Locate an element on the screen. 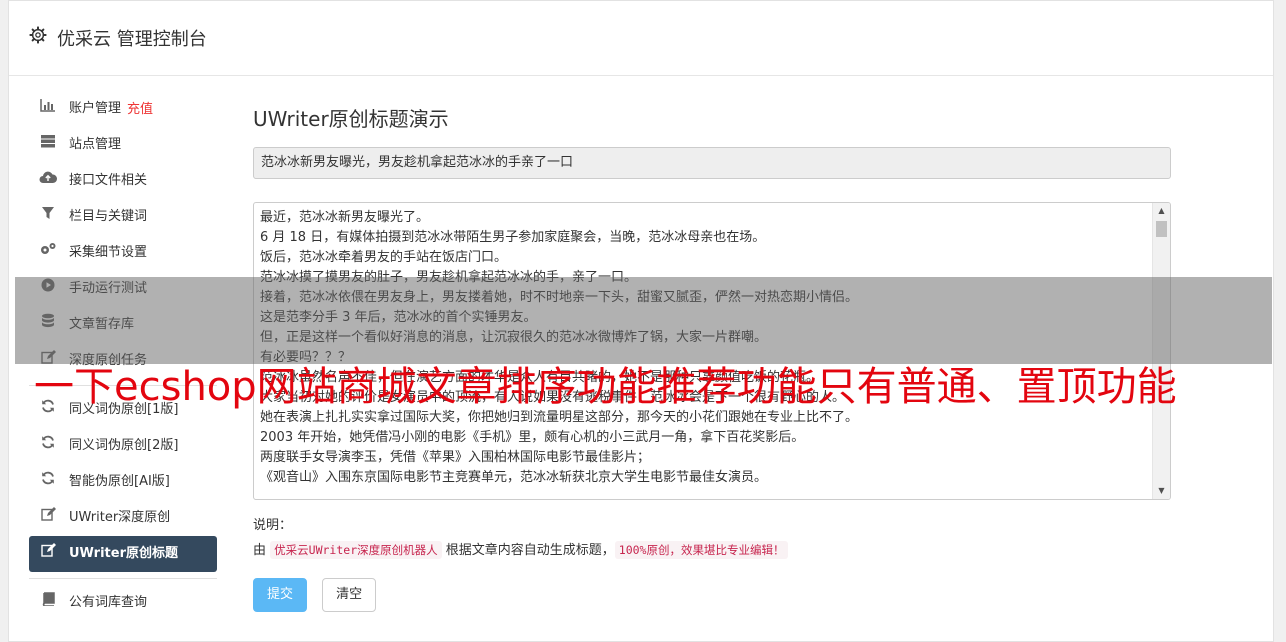 This screenshot has height=642, width=1286. book-icon is located at coordinates (48, 603).